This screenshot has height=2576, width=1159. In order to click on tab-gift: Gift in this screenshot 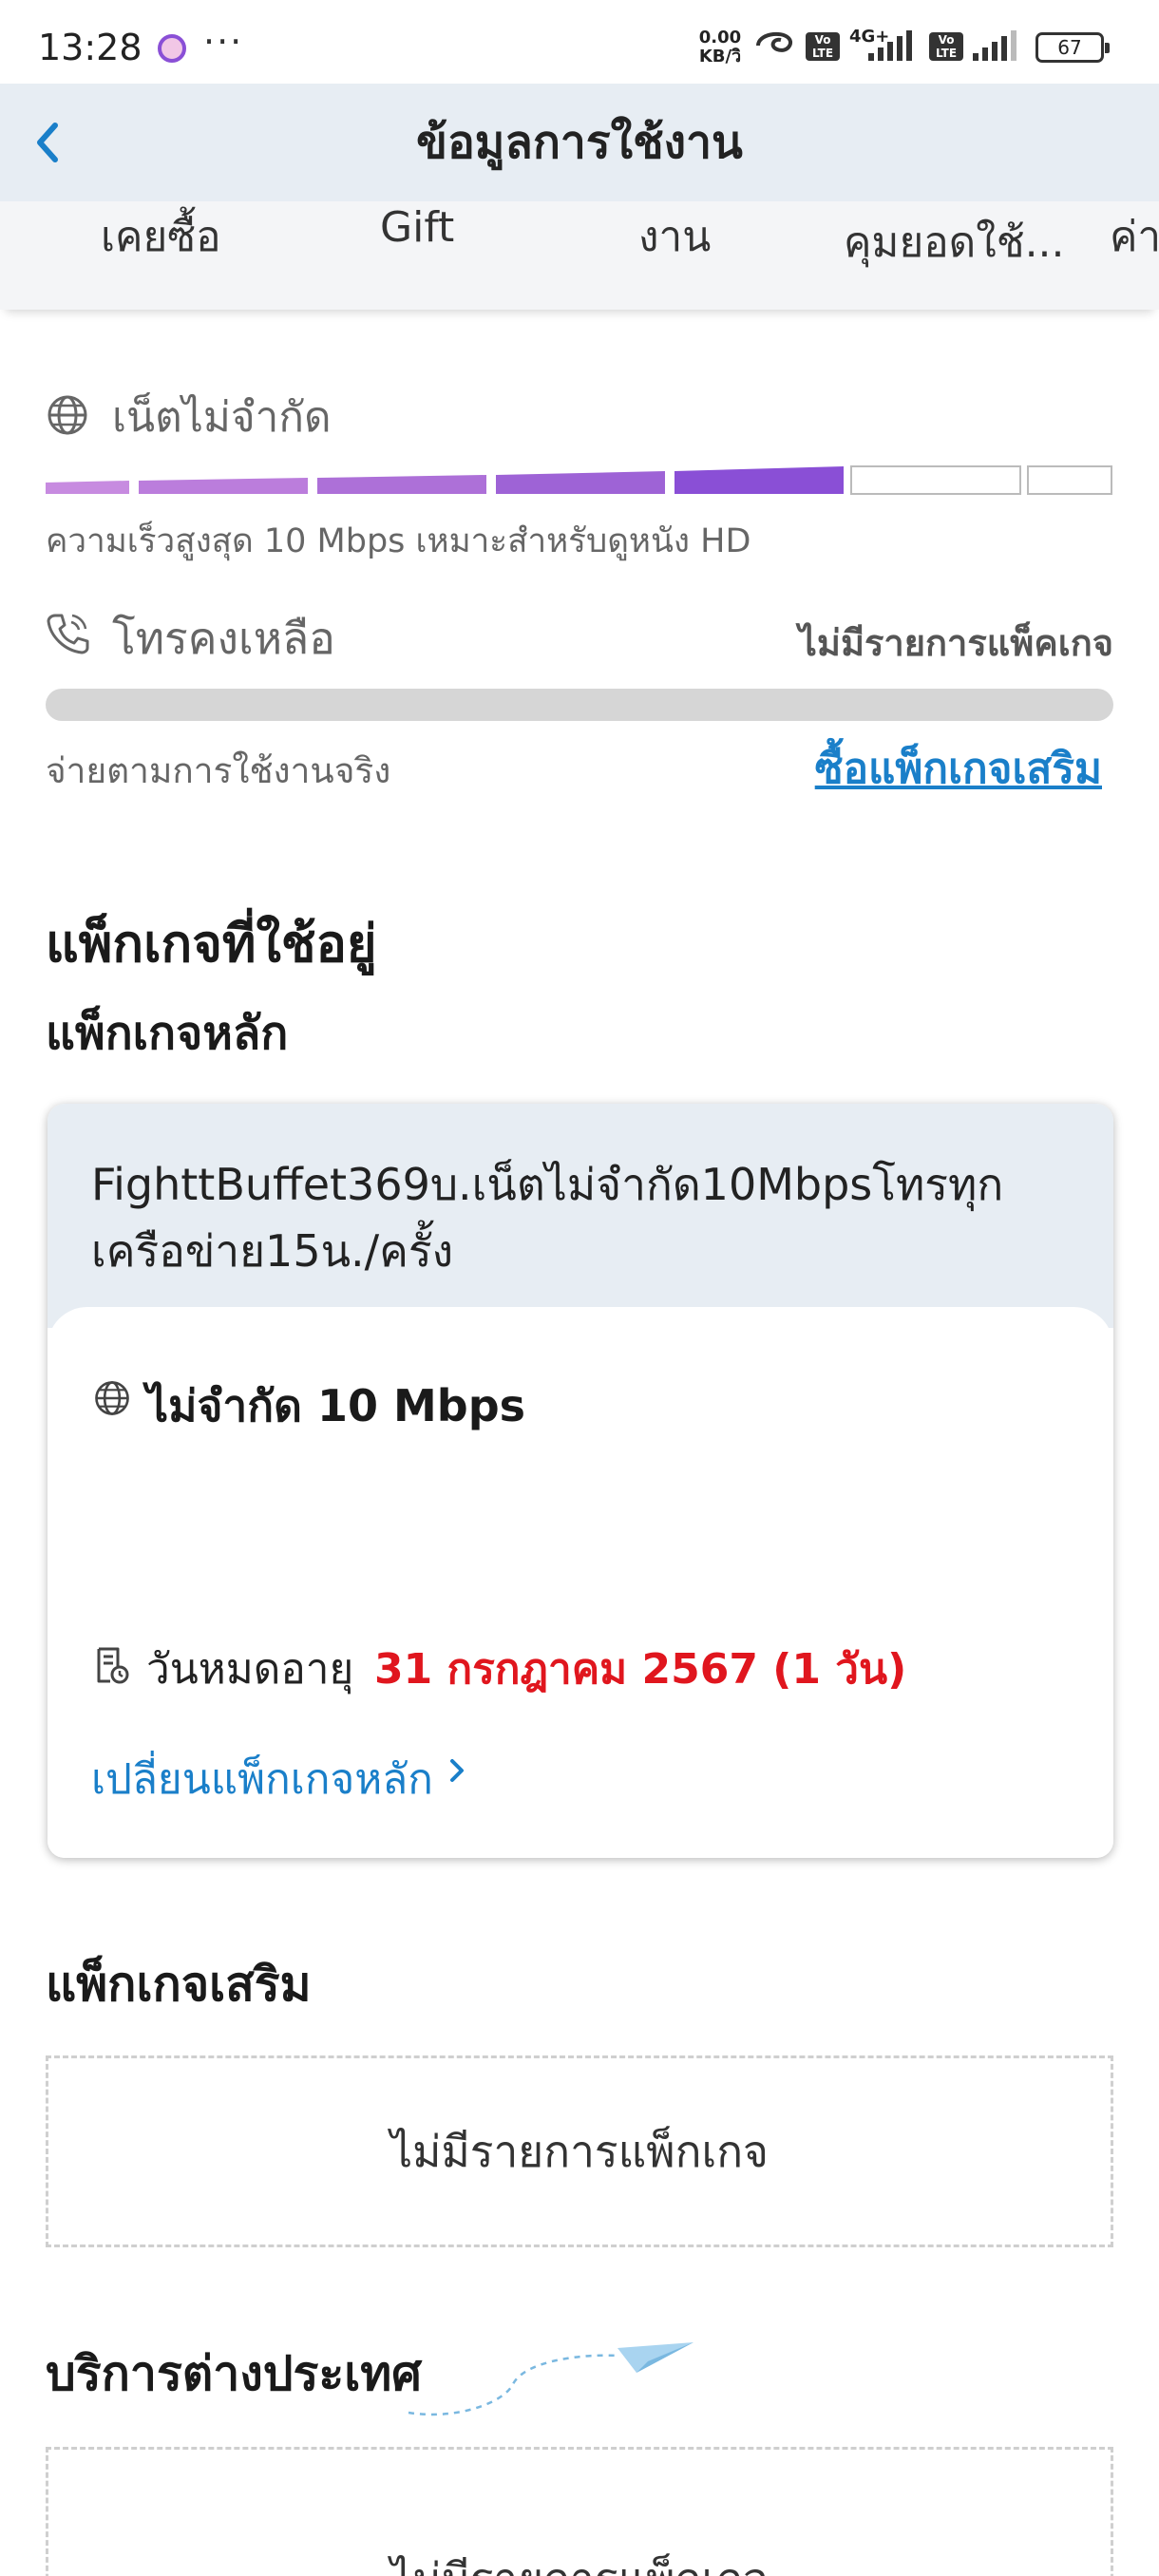, I will do `click(417, 227)`.